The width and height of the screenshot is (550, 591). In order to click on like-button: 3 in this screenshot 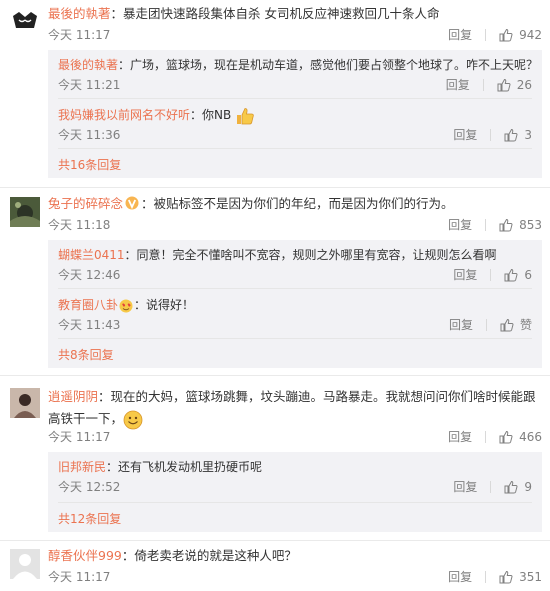, I will do `click(518, 135)`.